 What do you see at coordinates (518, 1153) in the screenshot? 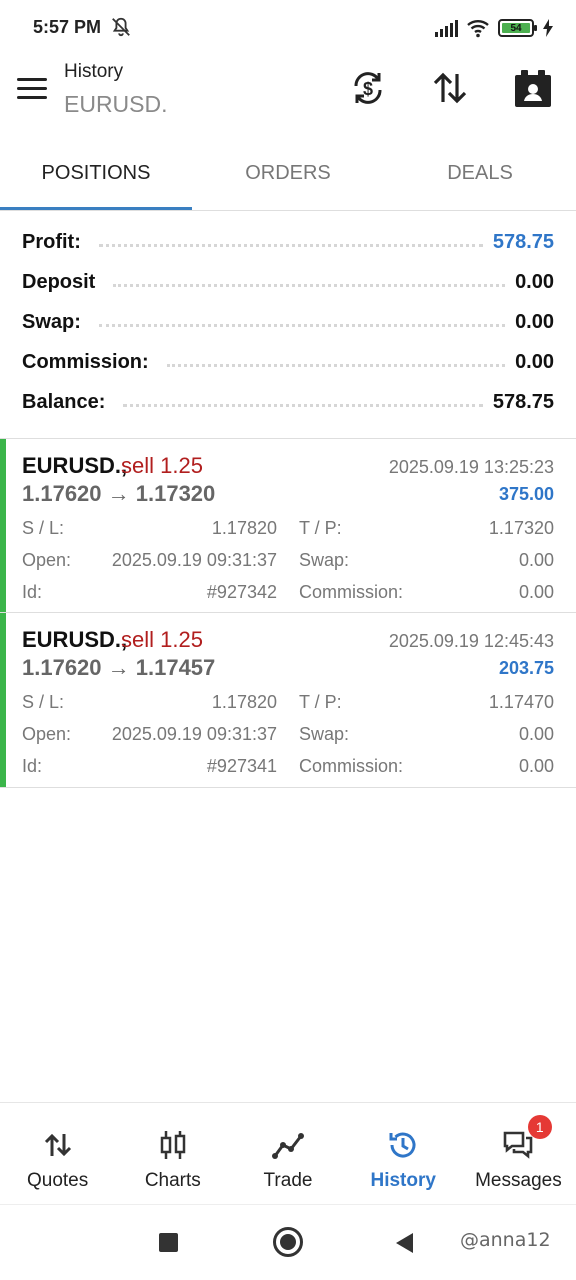
I see `nav-messages: 1 Messages` at bounding box center [518, 1153].